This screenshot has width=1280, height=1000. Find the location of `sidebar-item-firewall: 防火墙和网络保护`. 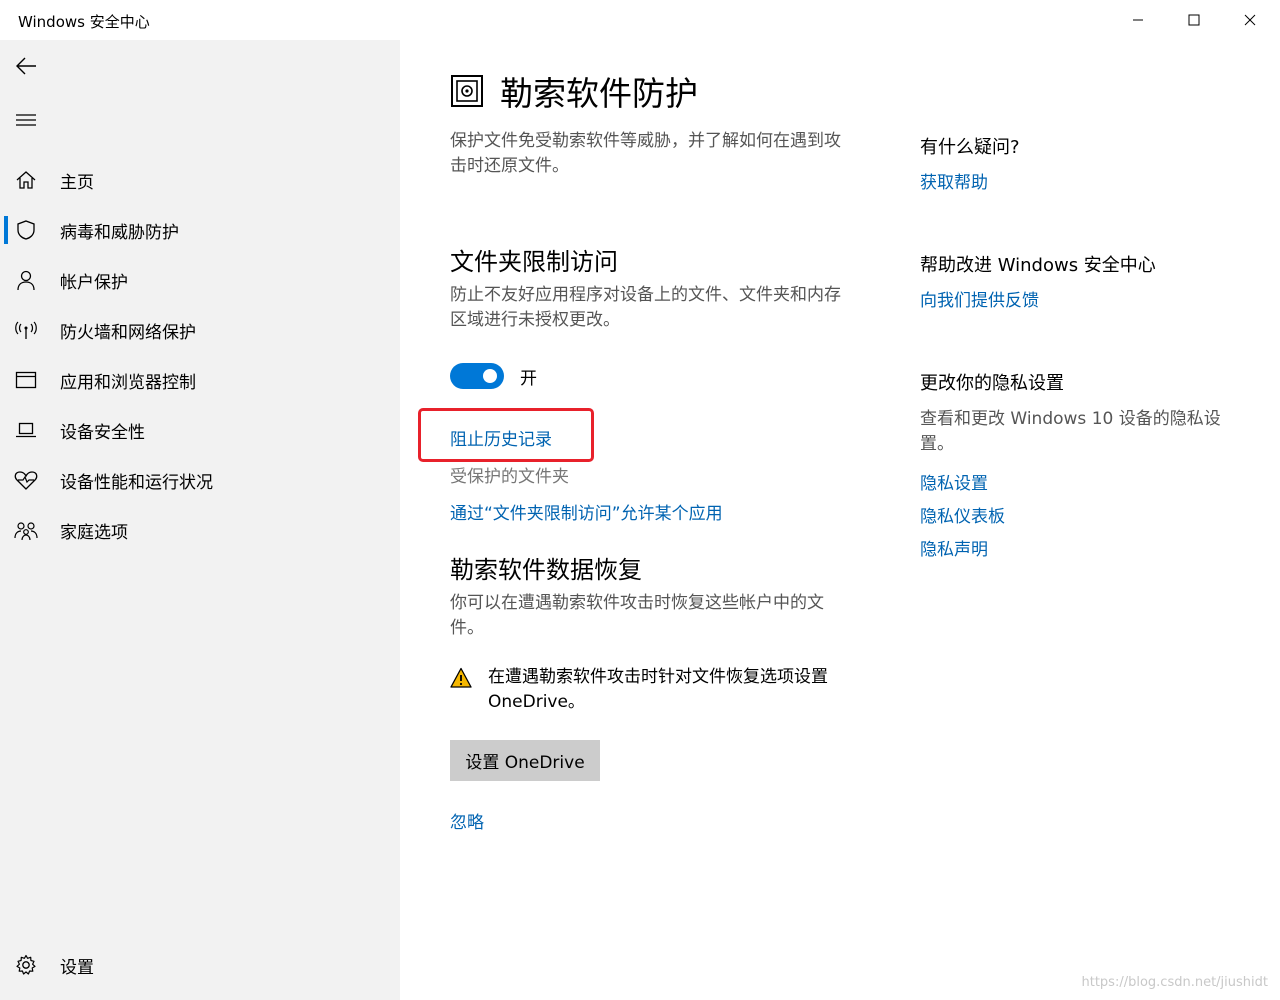

sidebar-item-firewall: 防火墙和网络保护 is located at coordinates (200, 330).